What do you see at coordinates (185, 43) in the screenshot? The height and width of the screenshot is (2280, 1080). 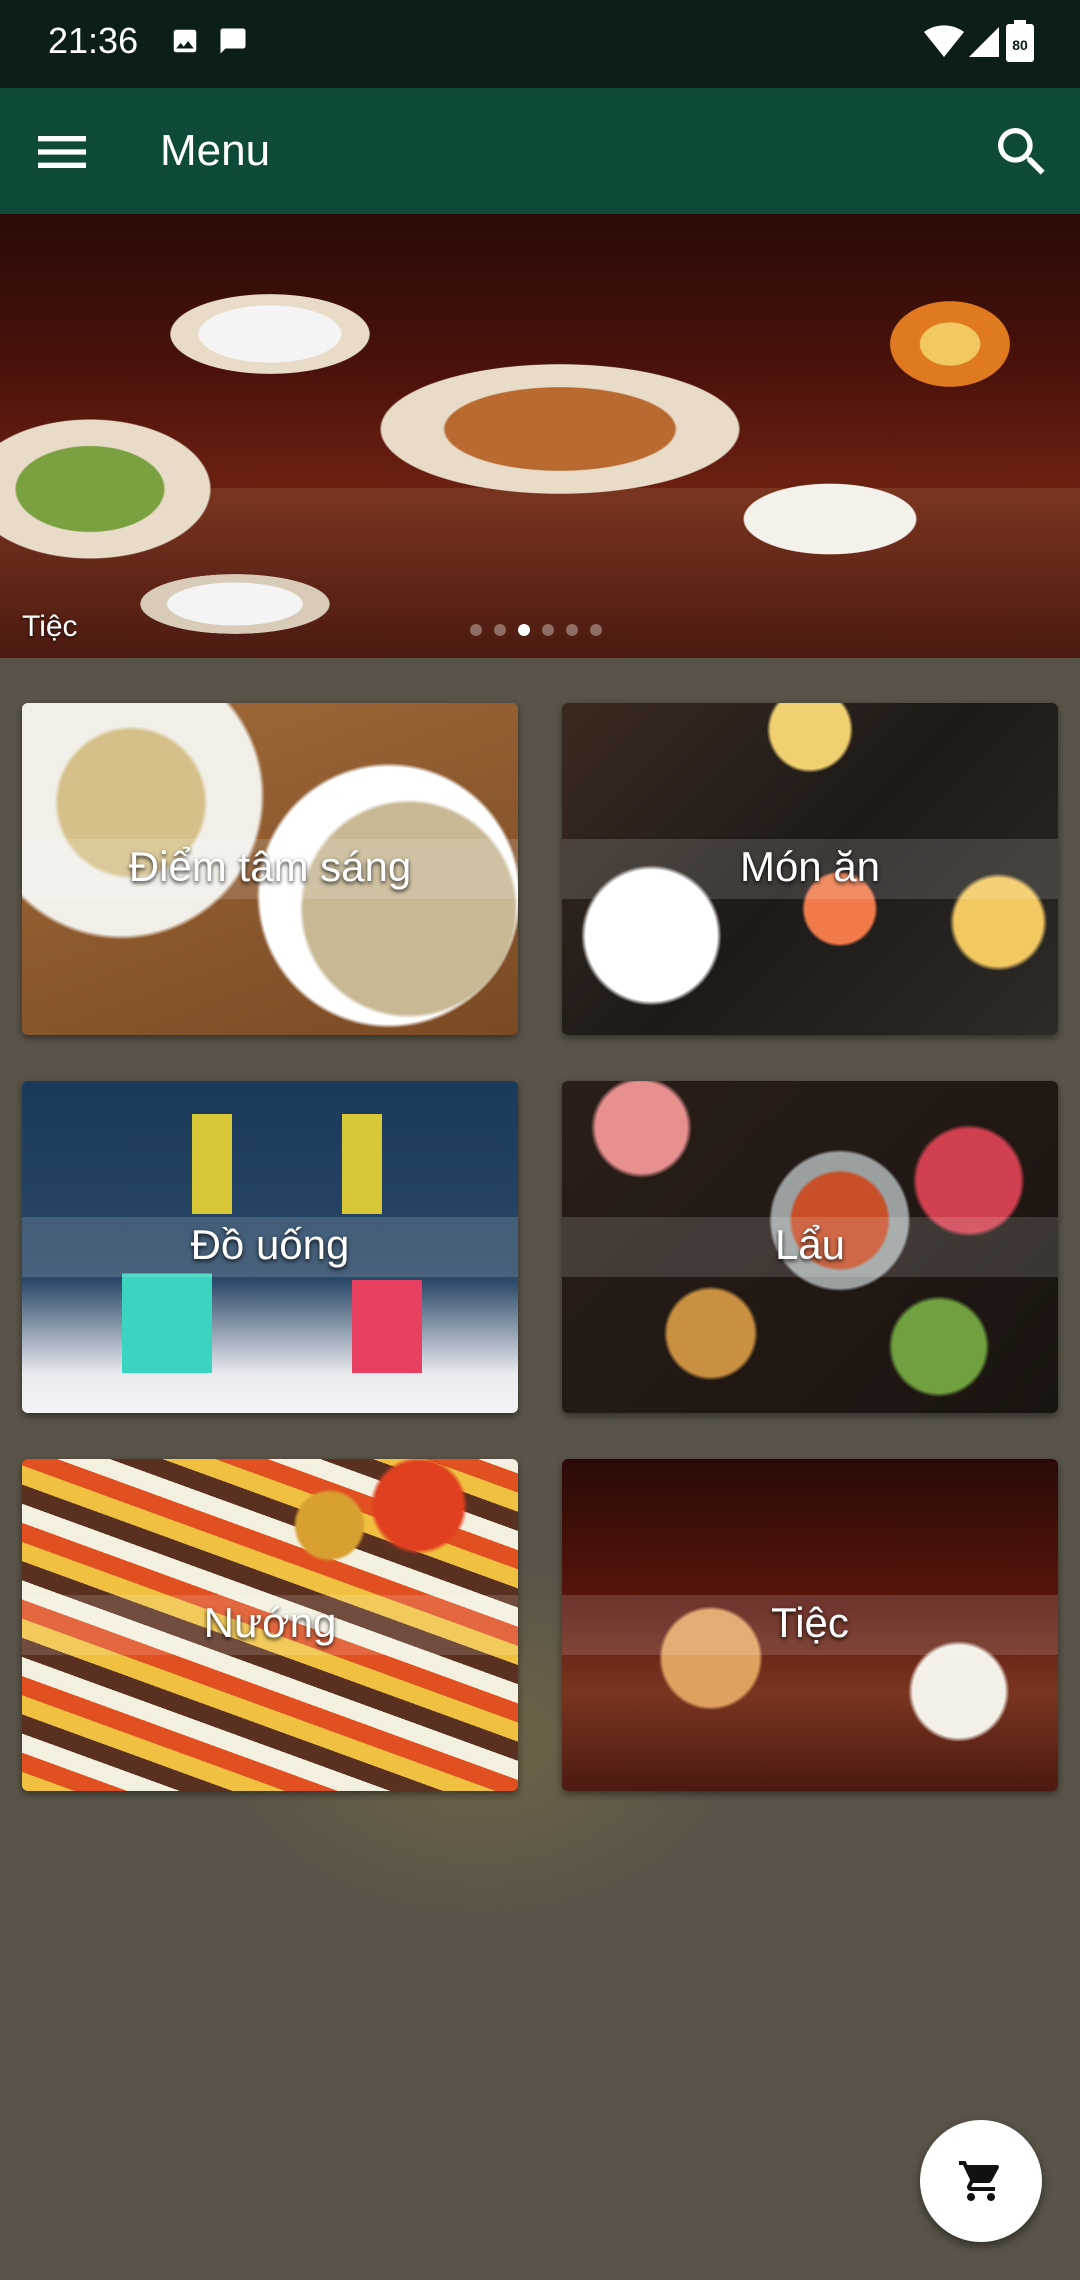 I see `image-notification-icon` at bounding box center [185, 43].